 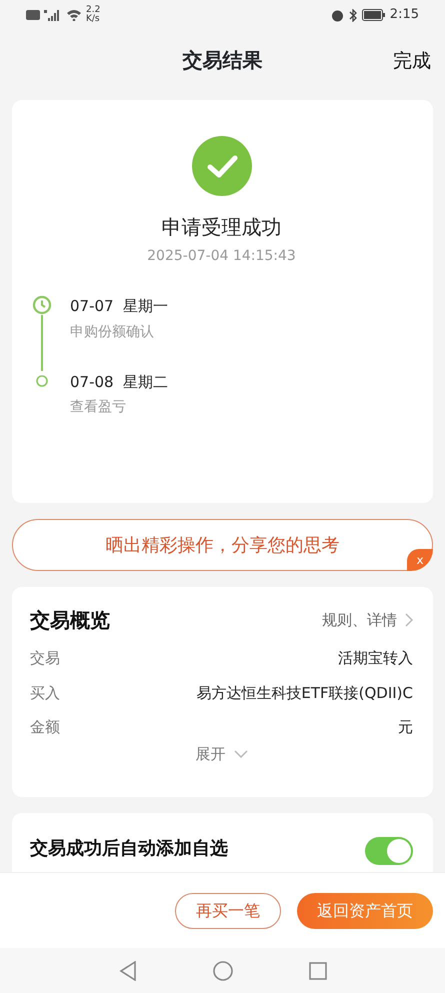 I want to click on row-label: 交易, so click(x=45, y=658).